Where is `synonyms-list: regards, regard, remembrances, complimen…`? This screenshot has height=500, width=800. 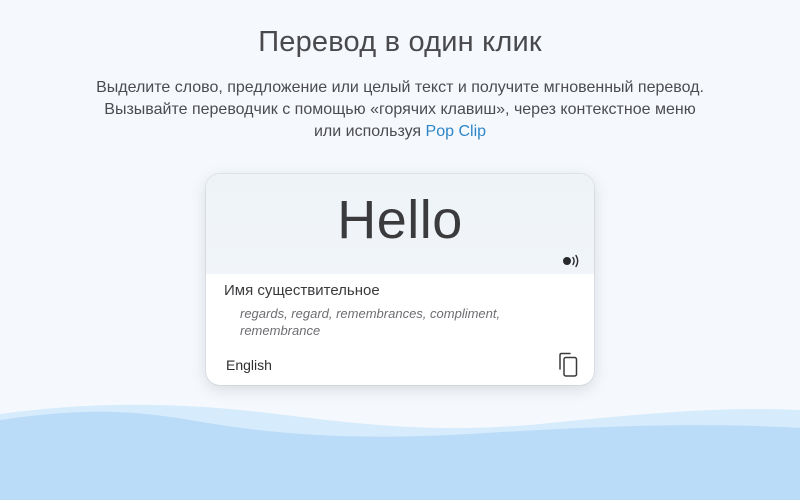 synonyms-list: regards, regard, remembrances, complimen… is located at coordinates (390, 322).